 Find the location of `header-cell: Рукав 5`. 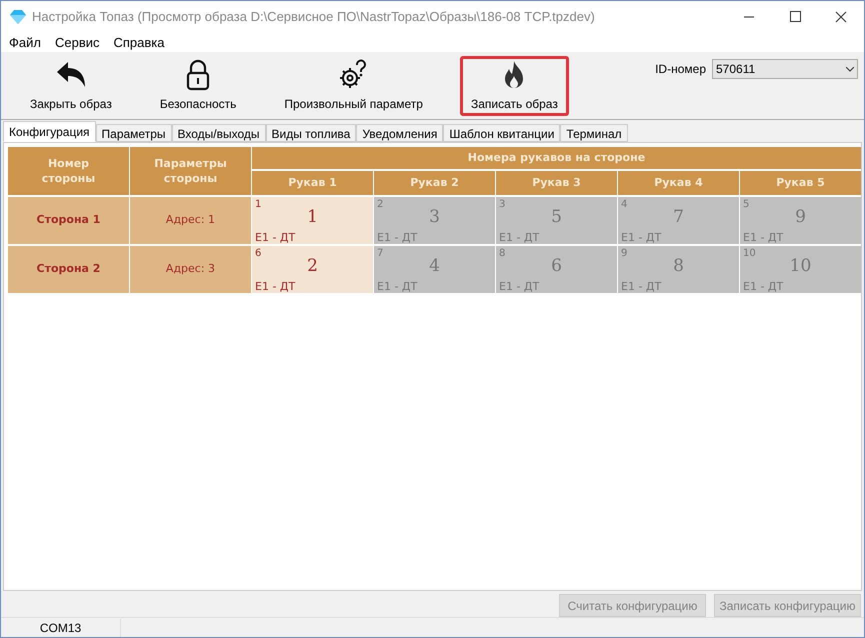

header-cell: Рукав 5 is located at coordinates (800, 183).